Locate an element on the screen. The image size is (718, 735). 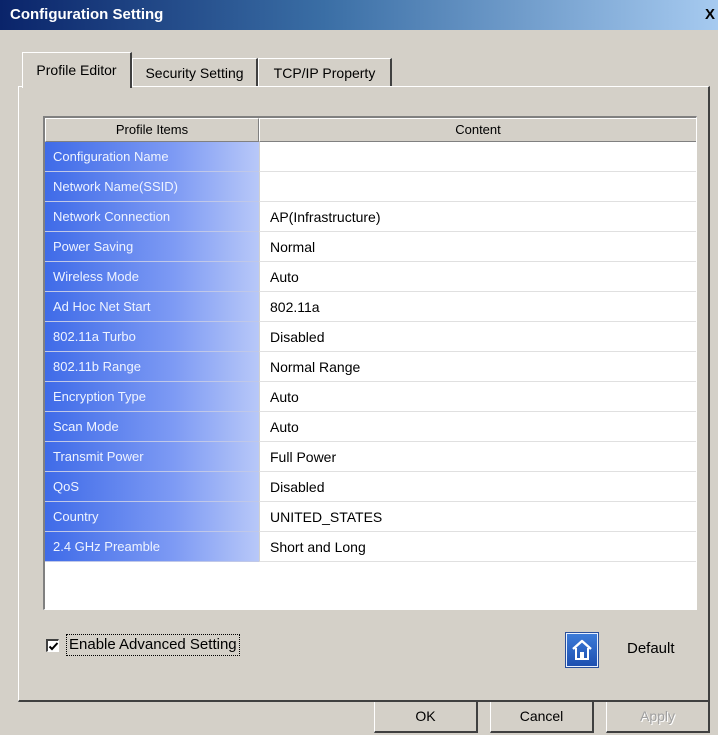
profile-item-cell: Network Connection is located at coordinates (152, 217).